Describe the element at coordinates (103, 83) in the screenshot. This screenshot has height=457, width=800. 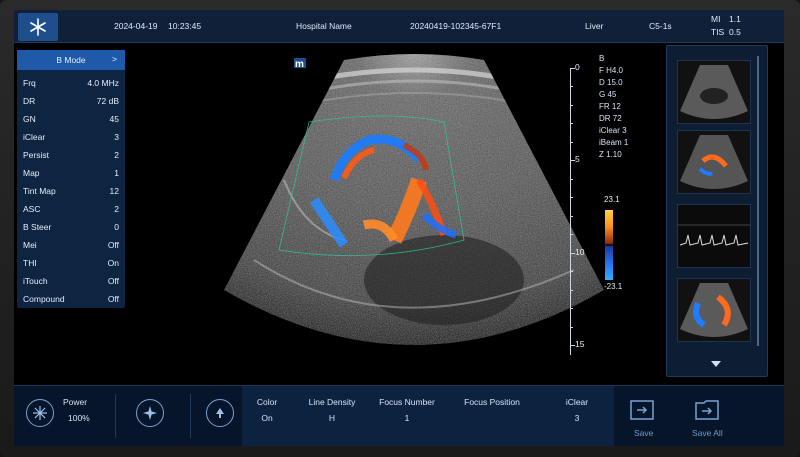
I see `bmode-row-value: 4.0 MHz` at that location.